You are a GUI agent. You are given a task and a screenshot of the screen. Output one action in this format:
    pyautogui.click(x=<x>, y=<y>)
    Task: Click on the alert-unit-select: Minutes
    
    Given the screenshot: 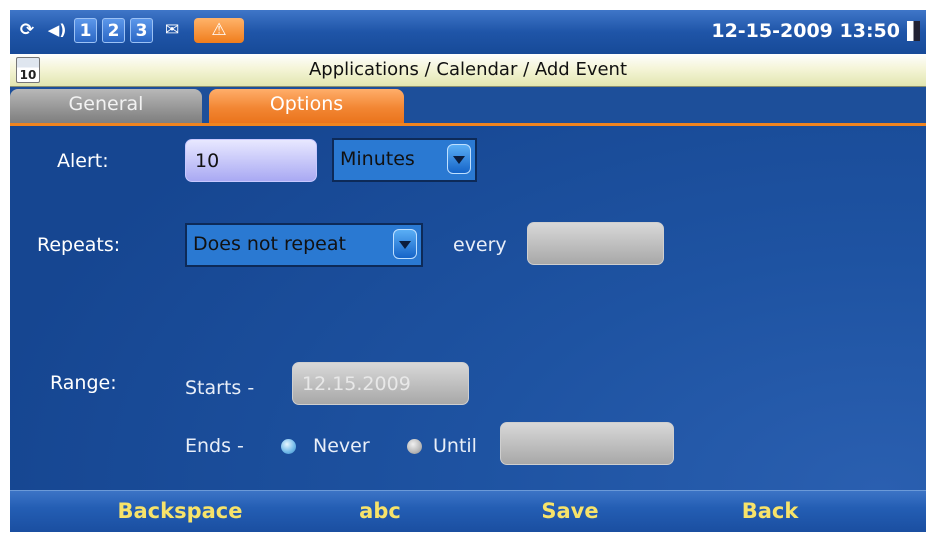 What is the action you would take?
    pyautogui.click(x=404, y=160)
    